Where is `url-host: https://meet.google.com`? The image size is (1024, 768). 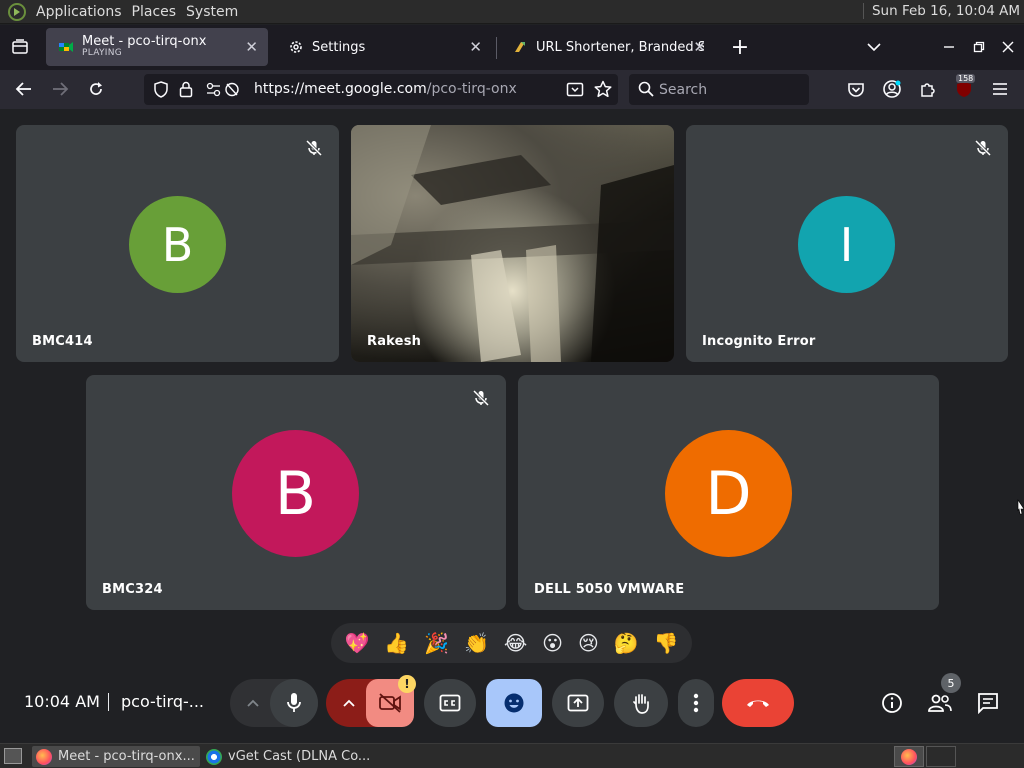 url-host: https://meet.google.com is located at coordinates (340, 89).